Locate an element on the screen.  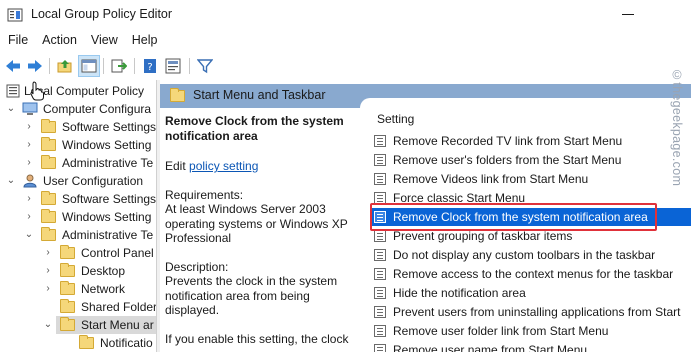
menu-view: View is located at coordinates (104, 40).